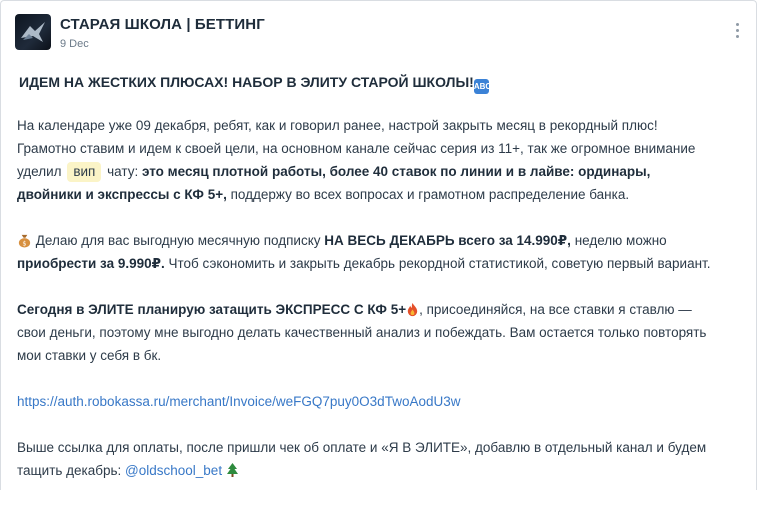 This screenshot has height=505, width=761. I want to click on p2-bold-2: приобрести за 9.990₽., so click(91, 263).